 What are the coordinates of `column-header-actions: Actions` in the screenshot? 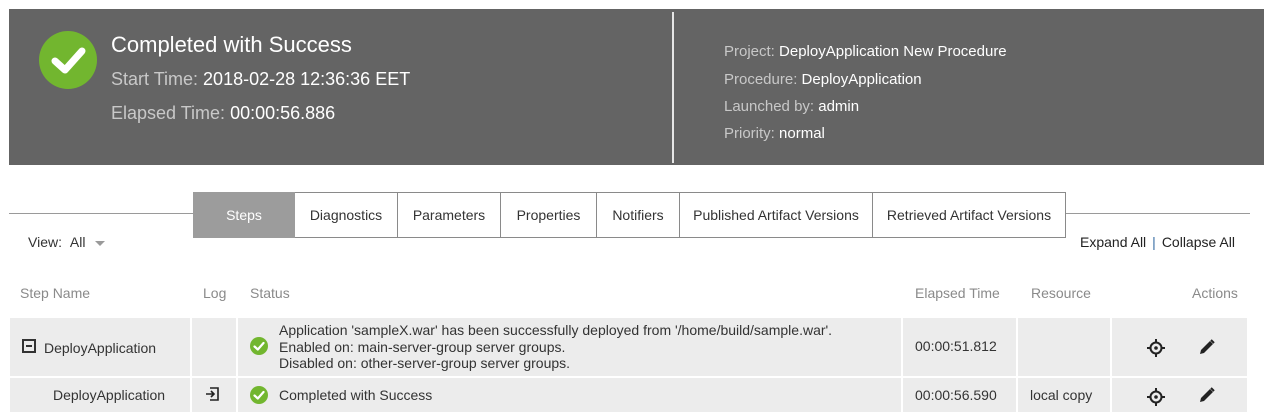 It's located at (1215, 293).